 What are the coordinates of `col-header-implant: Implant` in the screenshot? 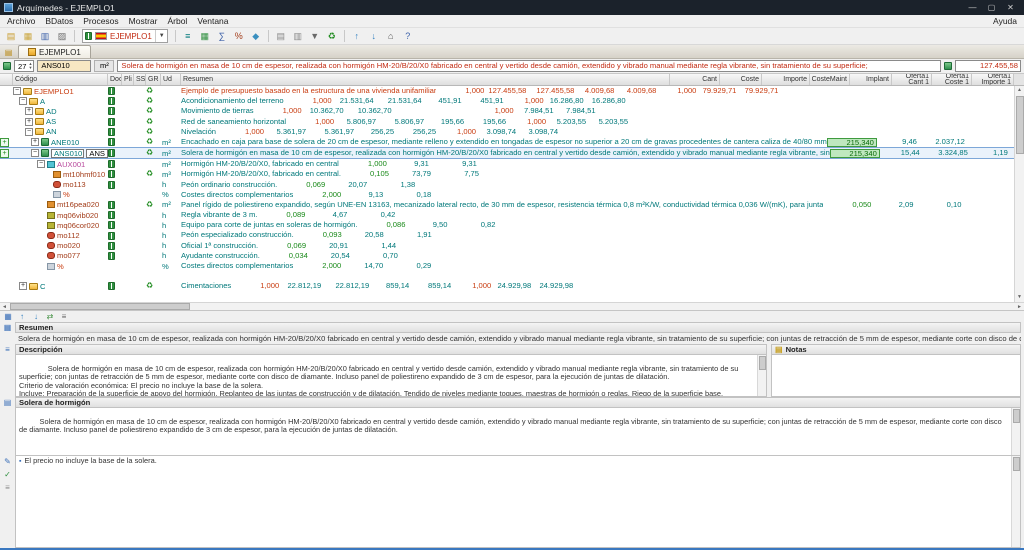 It's located at (871, 79).